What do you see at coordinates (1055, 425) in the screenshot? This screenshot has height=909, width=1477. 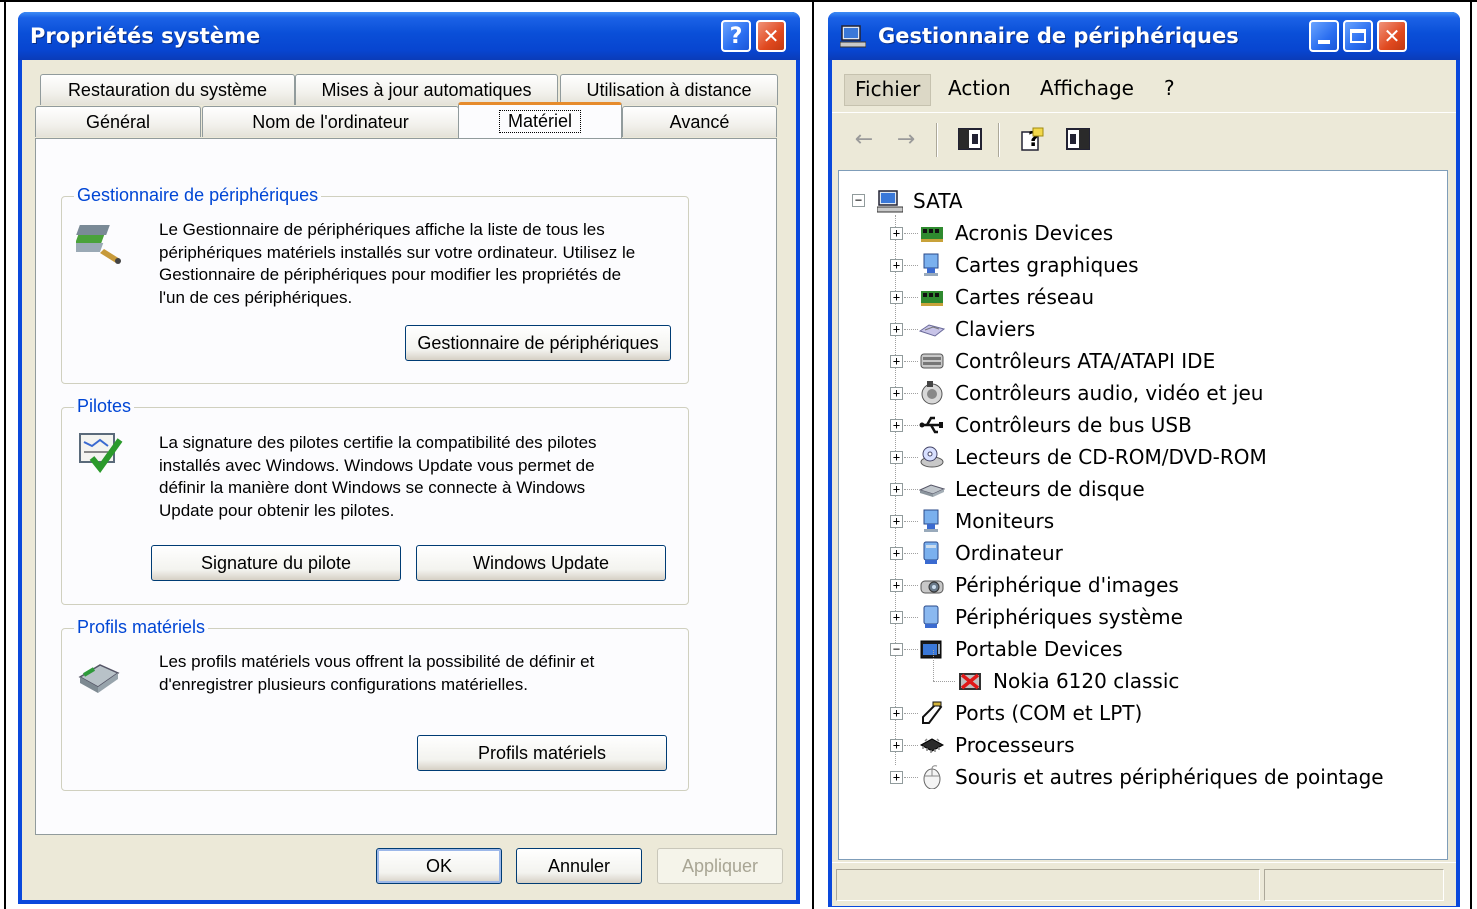 I see `tree-category-item: Contrôleurs de bus USB` at bounding box center [1055, 425].